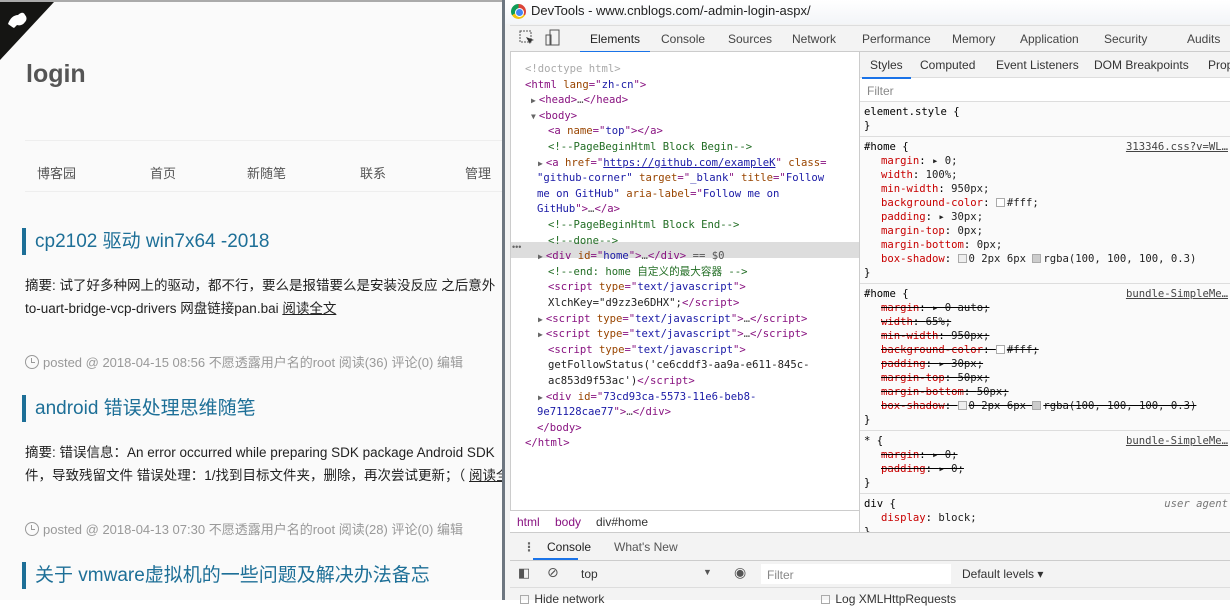 The width and height of the screenshot is (1230, 606). Describe the element at coordinates (56, 172) in the screenshot. I see `nav-item-cnblogs: 博客园` at that location.